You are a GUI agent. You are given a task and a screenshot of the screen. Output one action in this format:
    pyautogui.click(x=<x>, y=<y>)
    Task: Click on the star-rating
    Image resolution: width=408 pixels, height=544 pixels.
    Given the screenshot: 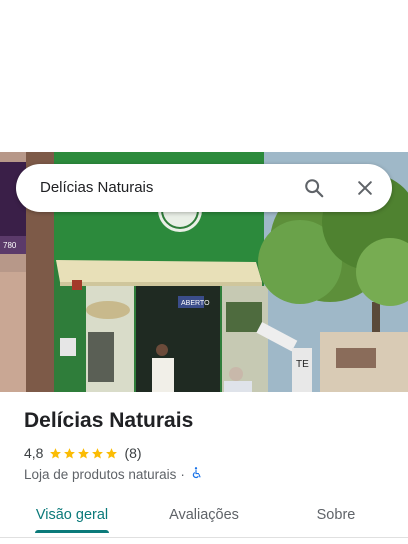 What is the action you would take?
    pyautogui.click(x=84, y=453)
    